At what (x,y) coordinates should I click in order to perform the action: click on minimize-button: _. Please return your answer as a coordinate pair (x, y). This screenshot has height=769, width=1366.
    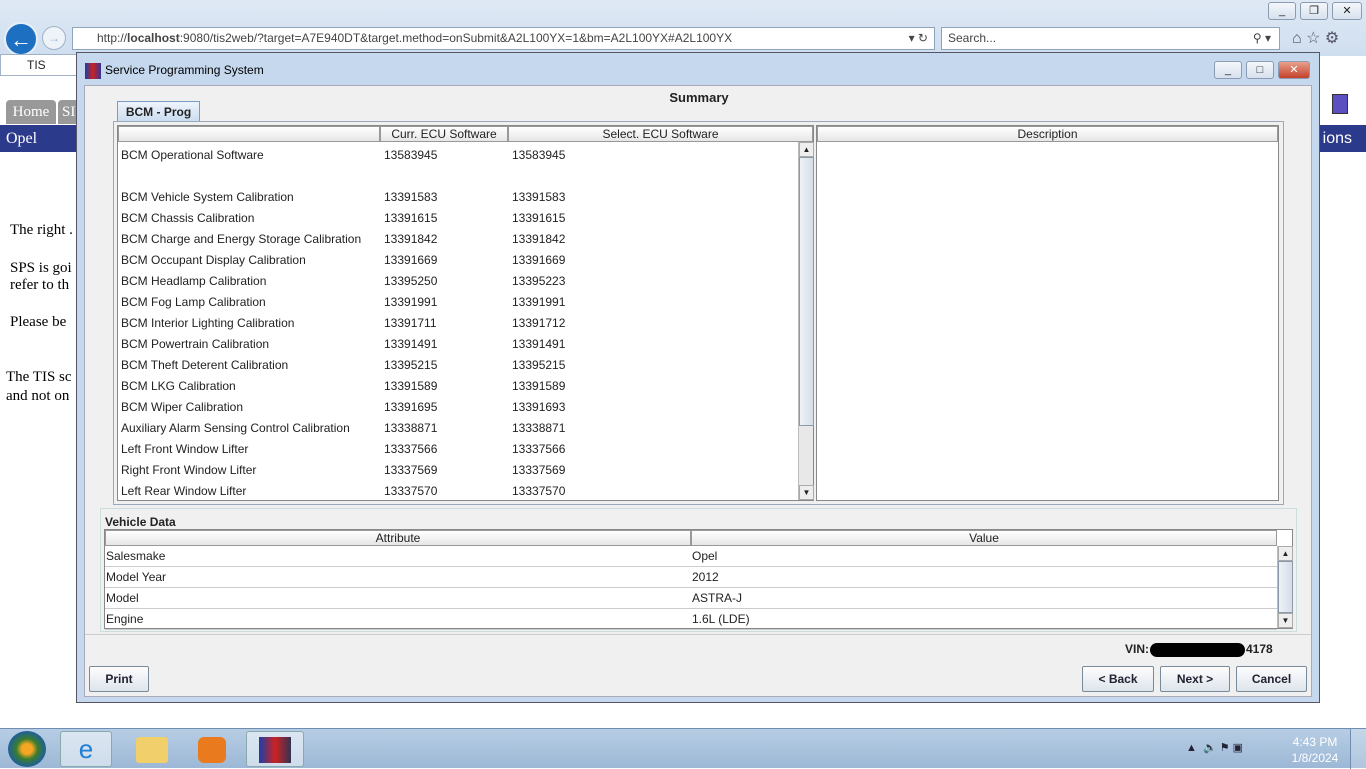
    Looking at the image, I should click on (1282, 11).